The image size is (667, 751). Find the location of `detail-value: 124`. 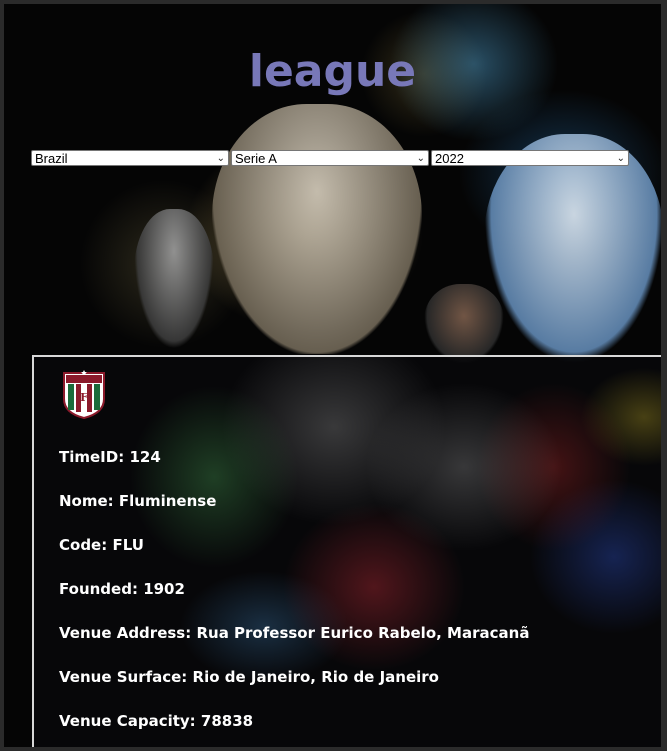

detail-value: 124 is located at coordinates (145, 457).